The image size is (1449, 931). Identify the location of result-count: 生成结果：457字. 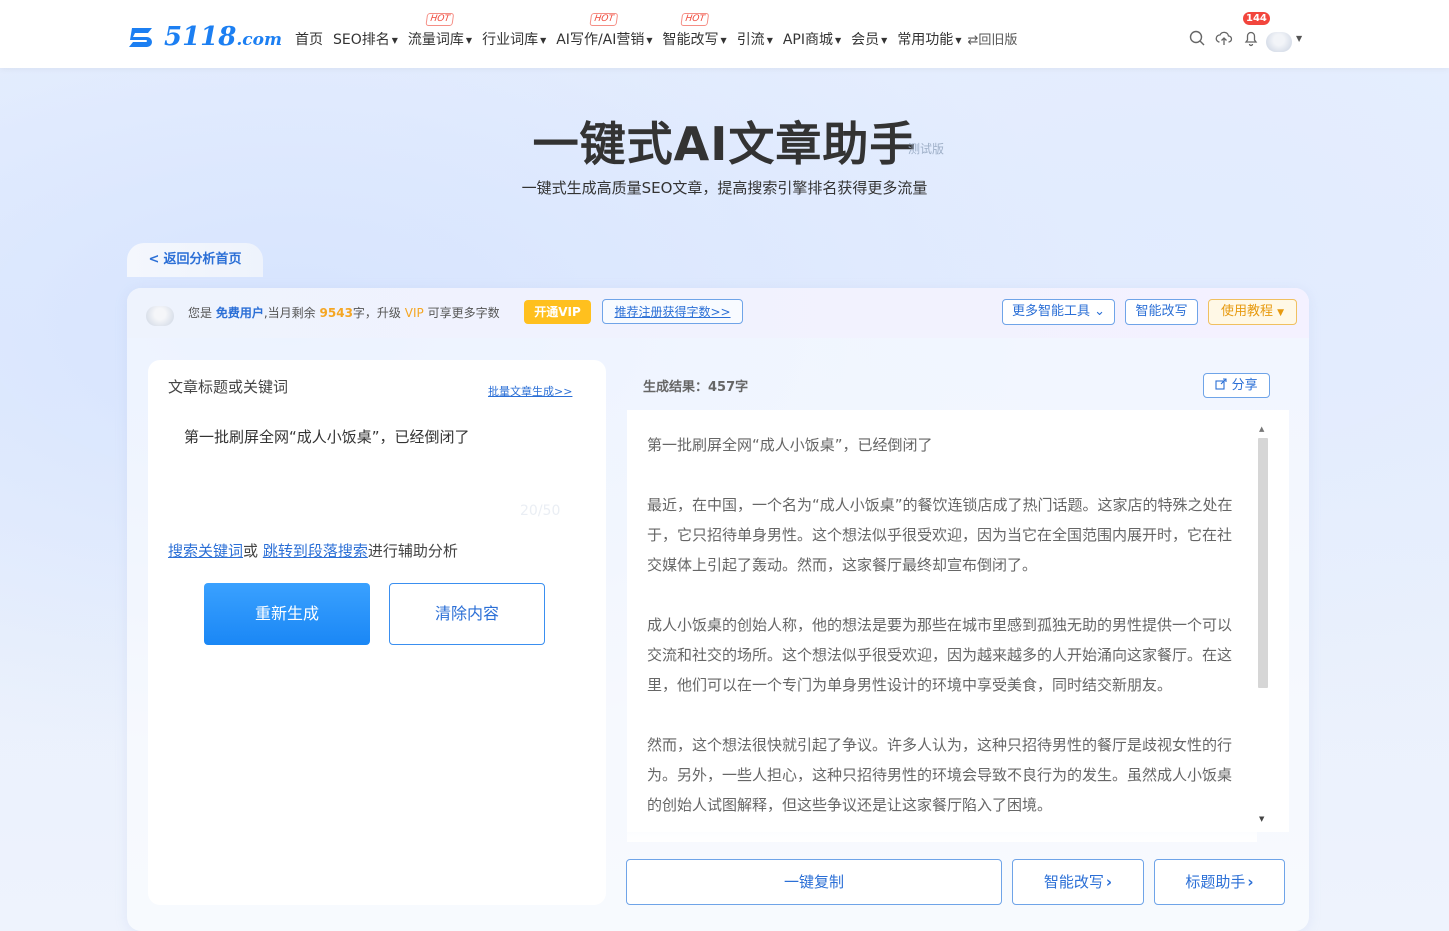
(696, 387).